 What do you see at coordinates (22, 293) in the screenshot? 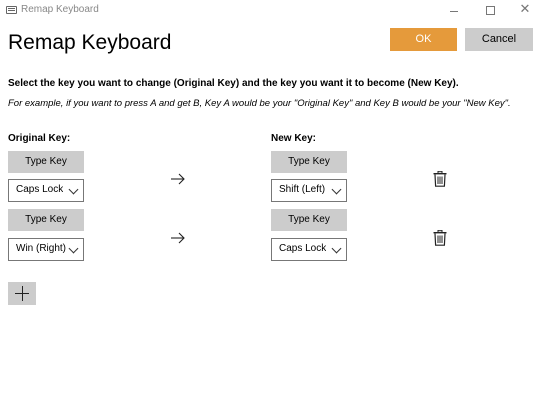
I see `add-mapping-button` at bounding box center [22, 293].